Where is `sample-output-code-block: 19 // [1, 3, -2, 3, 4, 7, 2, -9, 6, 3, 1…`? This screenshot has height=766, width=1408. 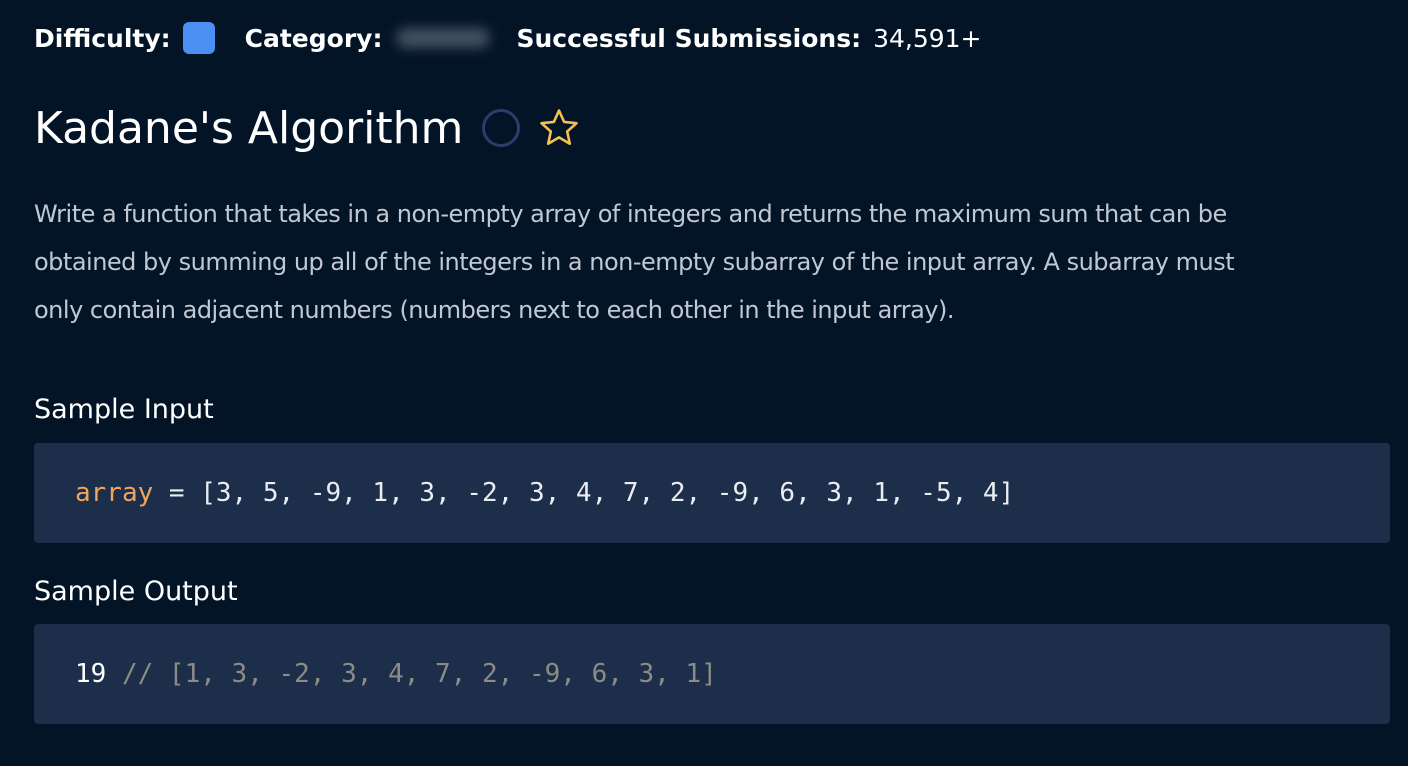
sample-output-code-block: 19 // [1, 3, -2, 3, 4, 7, 2, -9, 6, 3, 1… is located at coordinates (712, 674).